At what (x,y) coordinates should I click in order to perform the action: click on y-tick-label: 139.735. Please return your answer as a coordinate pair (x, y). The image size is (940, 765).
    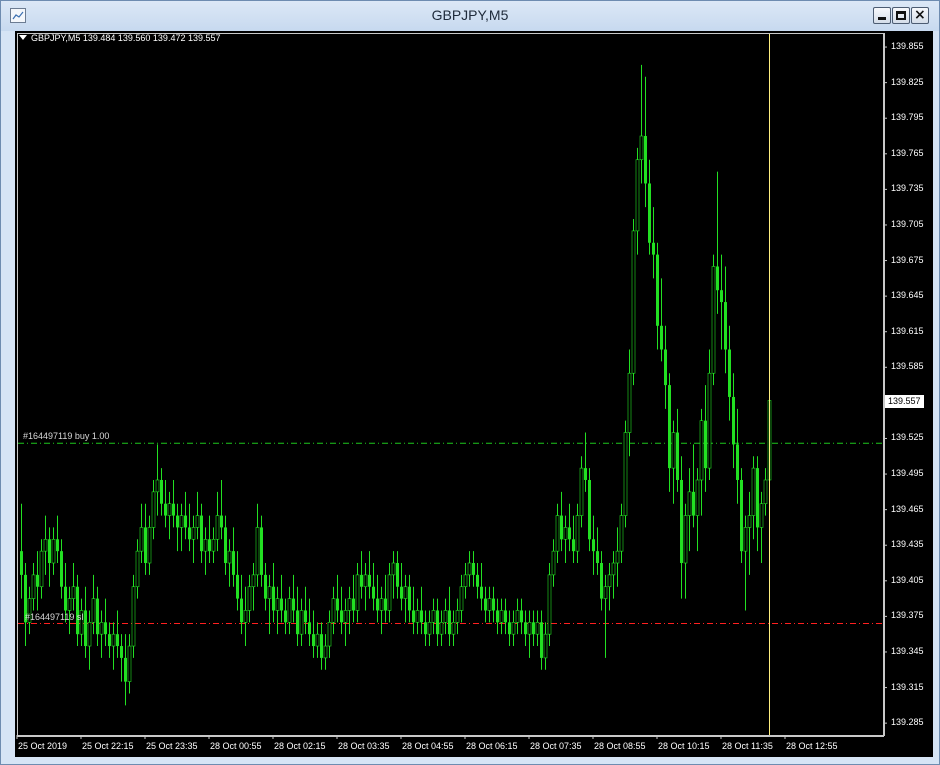
    Looking at the image, I should click on (907, 188).